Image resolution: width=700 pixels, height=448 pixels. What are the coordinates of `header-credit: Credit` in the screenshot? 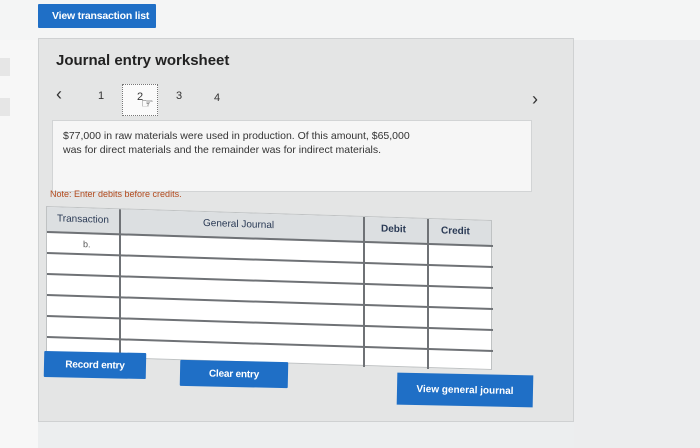 It's located at (455, 231).